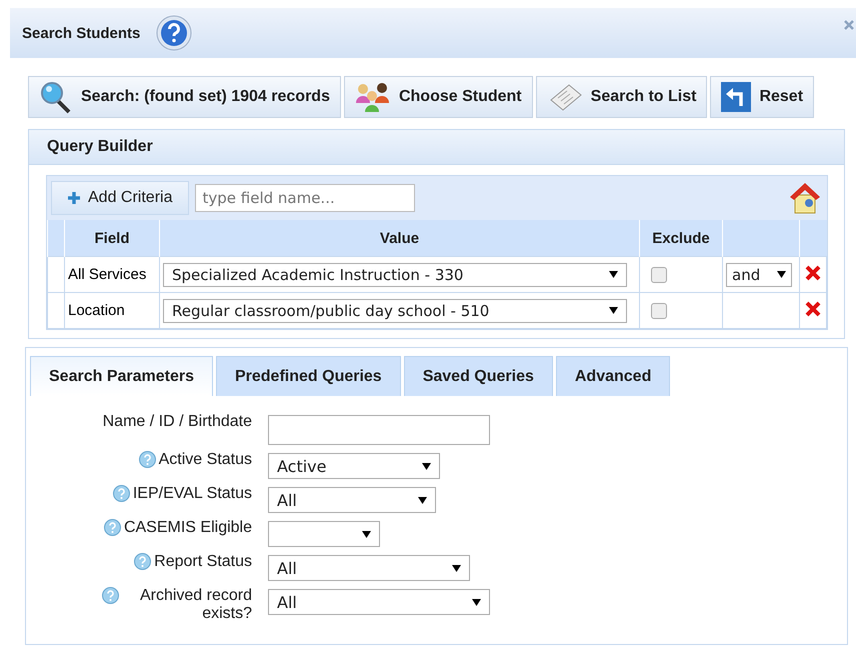 The height and width of the screenshot is (652, 856). Describe the element at coordinates (177, 422) in the screenshot. I see `field-label: Name / ID / Birthdate` at that location.